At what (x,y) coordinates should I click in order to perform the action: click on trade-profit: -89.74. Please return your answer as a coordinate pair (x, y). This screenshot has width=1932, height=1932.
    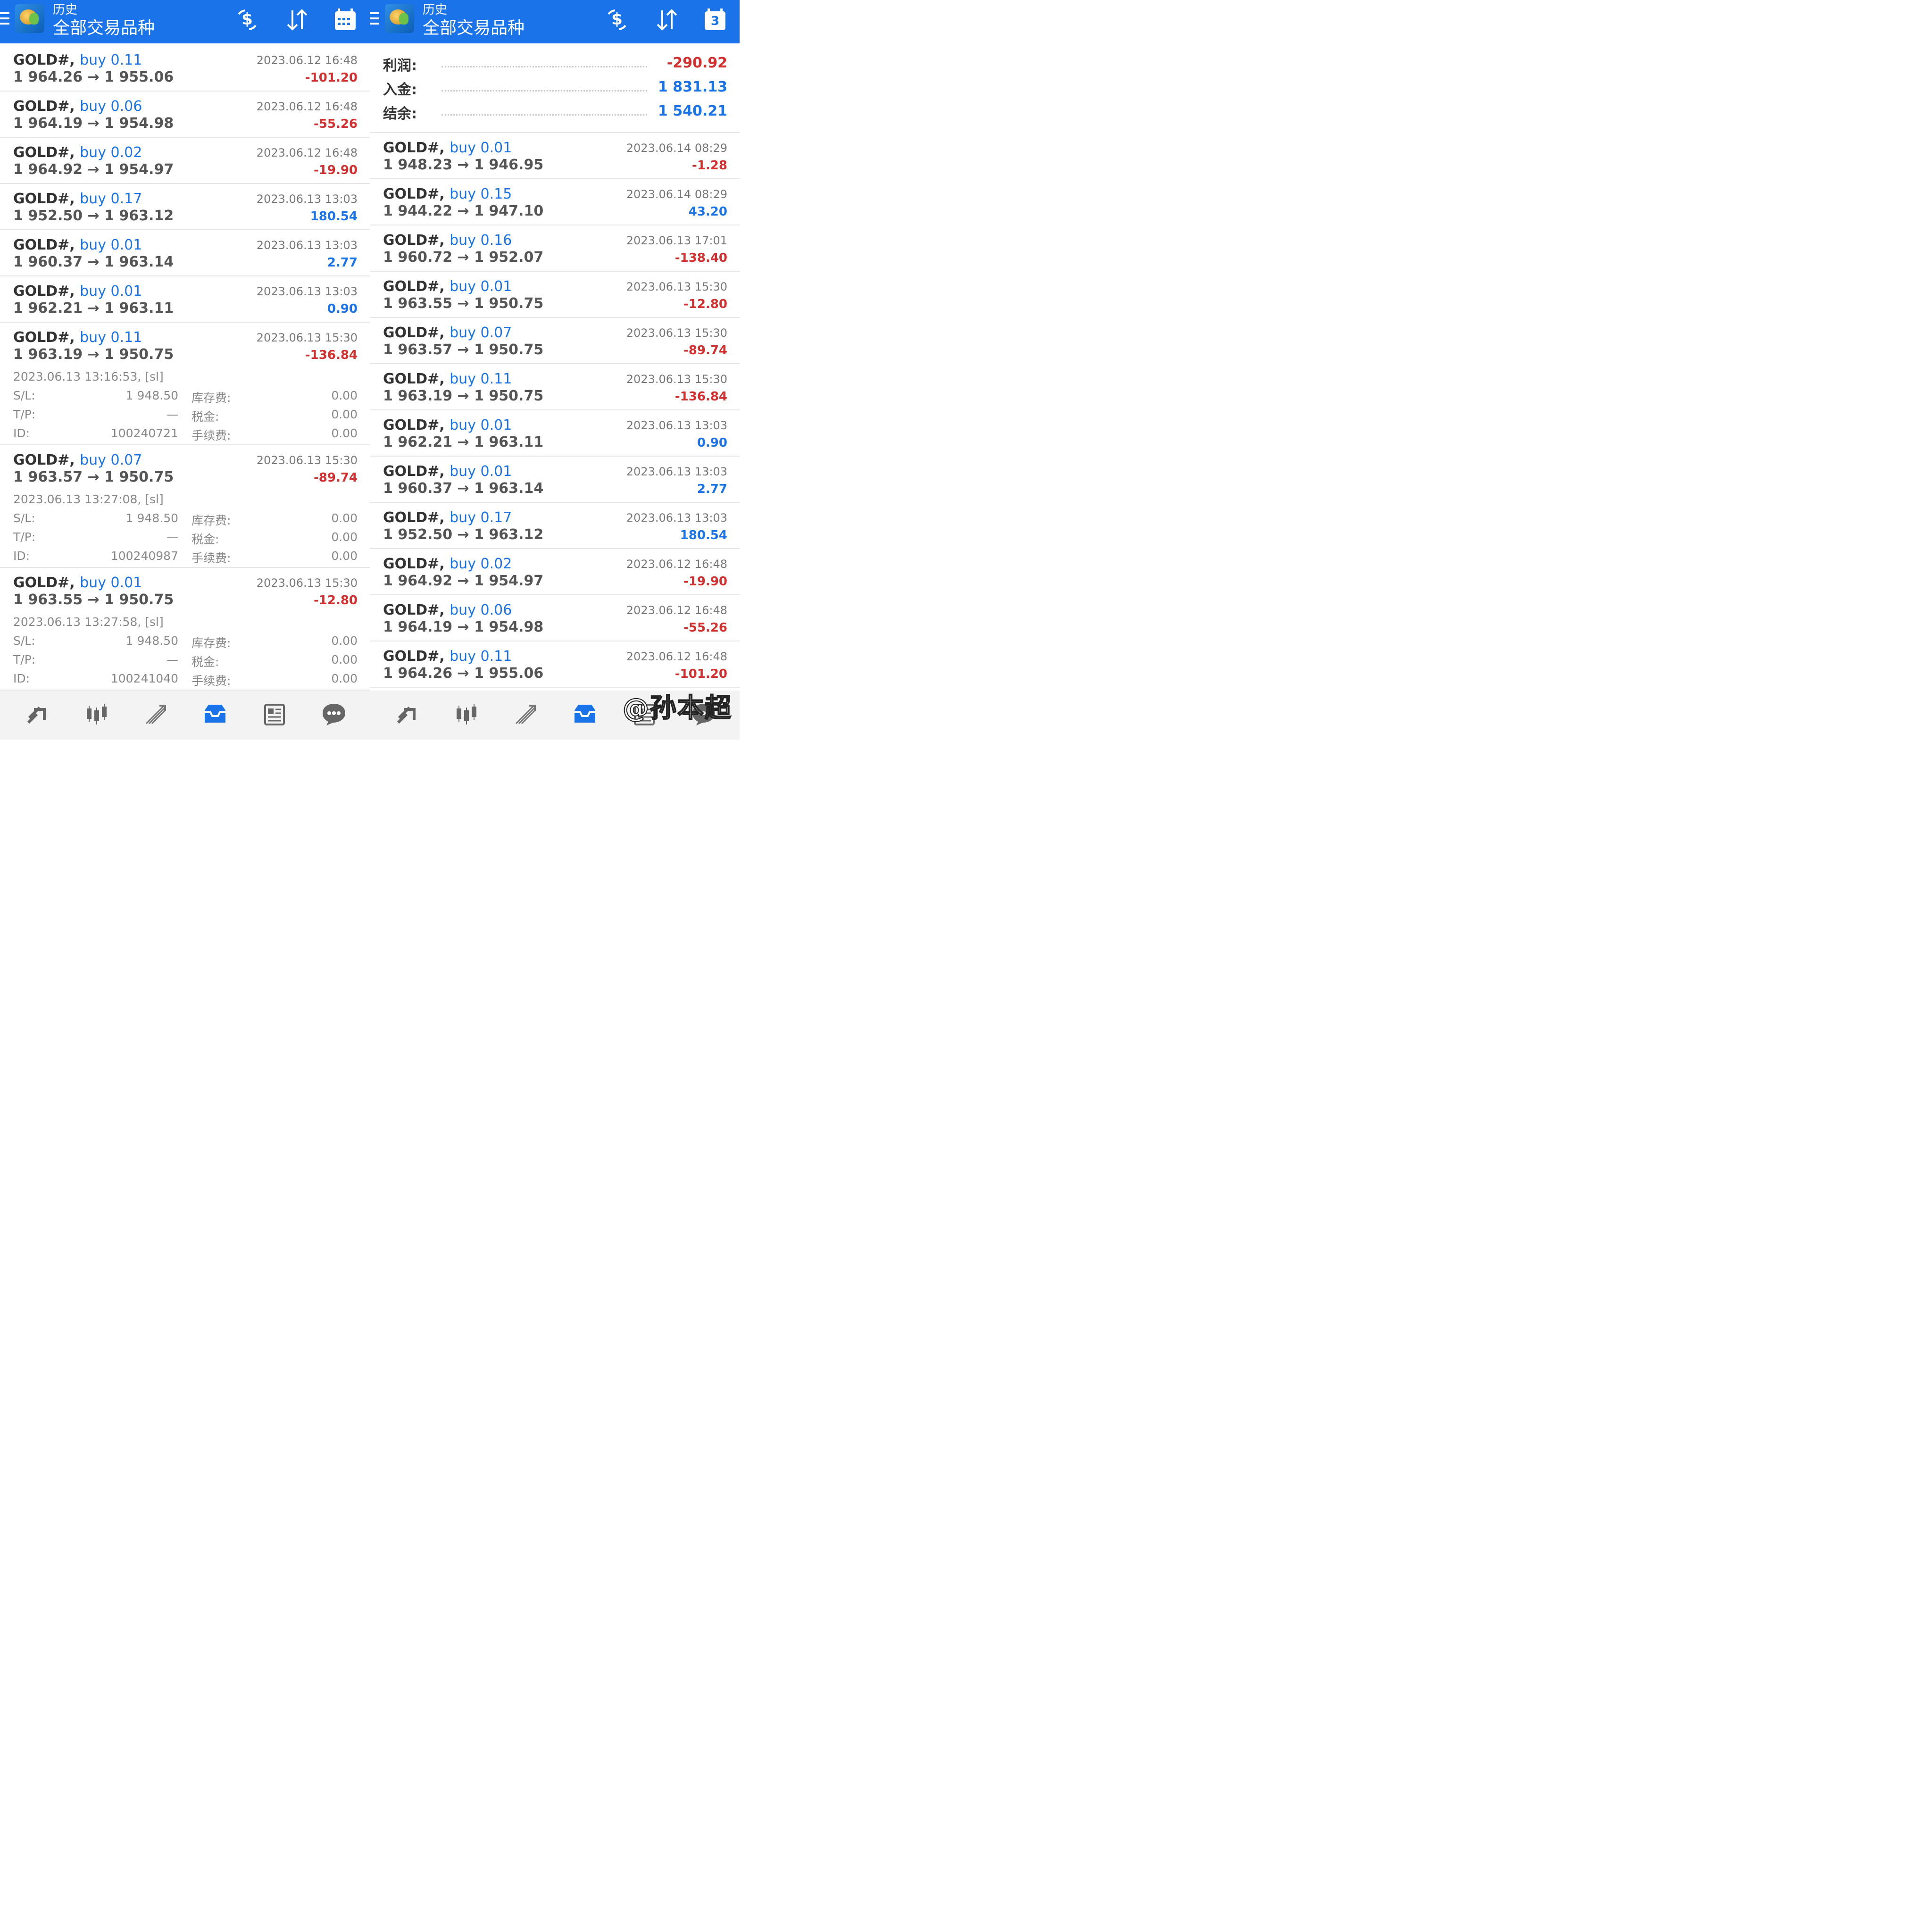
    Looking at the image, I should click on (705, 350).